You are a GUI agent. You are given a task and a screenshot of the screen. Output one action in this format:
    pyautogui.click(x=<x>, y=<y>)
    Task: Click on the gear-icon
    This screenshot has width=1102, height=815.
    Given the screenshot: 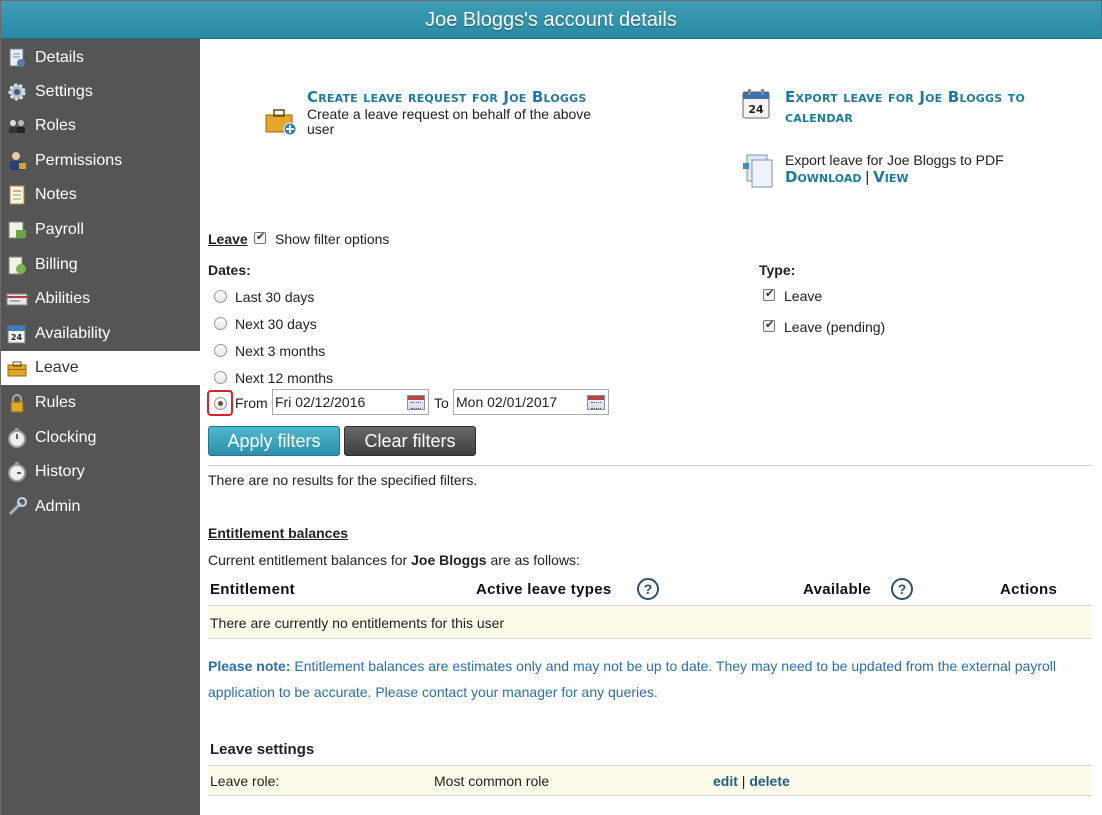 What is the action you would take?
    pyautogui.click(x=17, y=92)
    